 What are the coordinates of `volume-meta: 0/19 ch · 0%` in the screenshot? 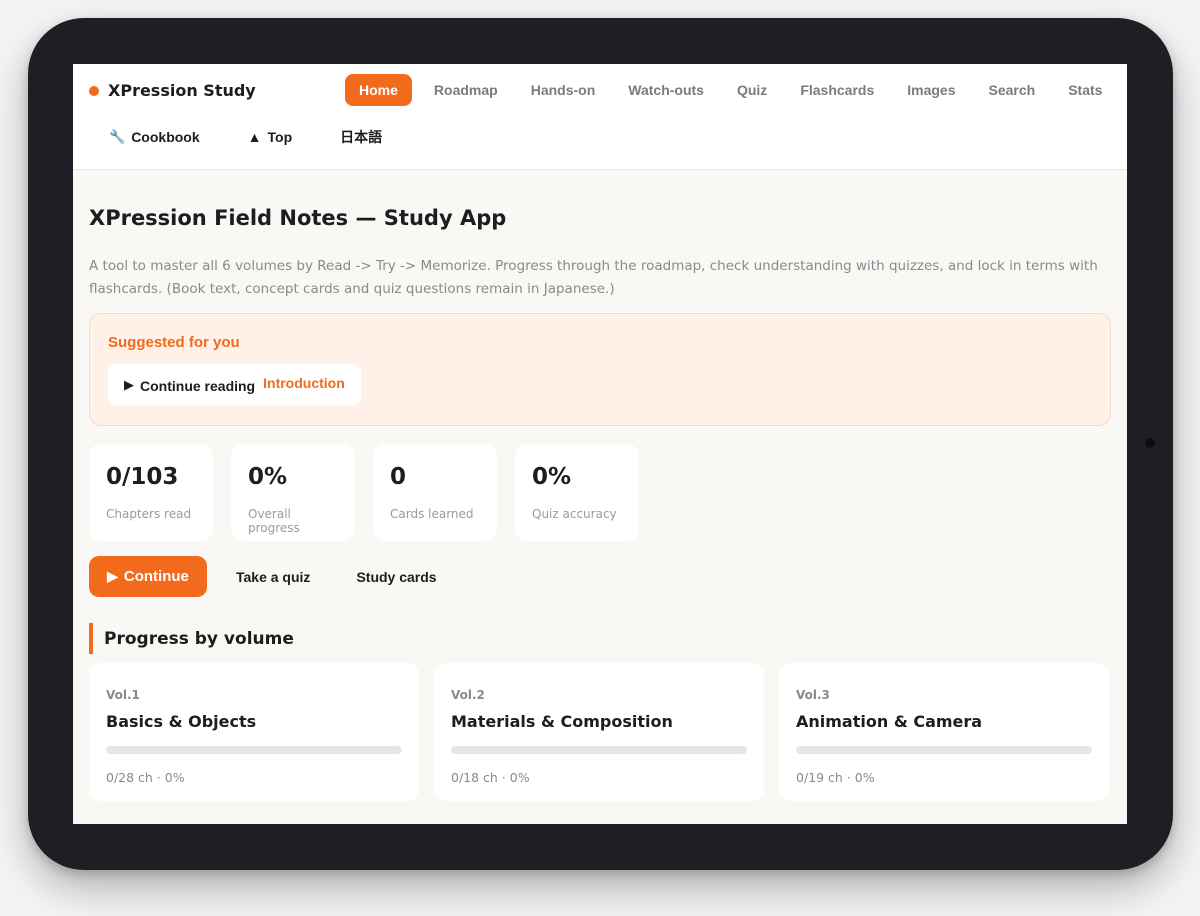 It's located at (835, 777).